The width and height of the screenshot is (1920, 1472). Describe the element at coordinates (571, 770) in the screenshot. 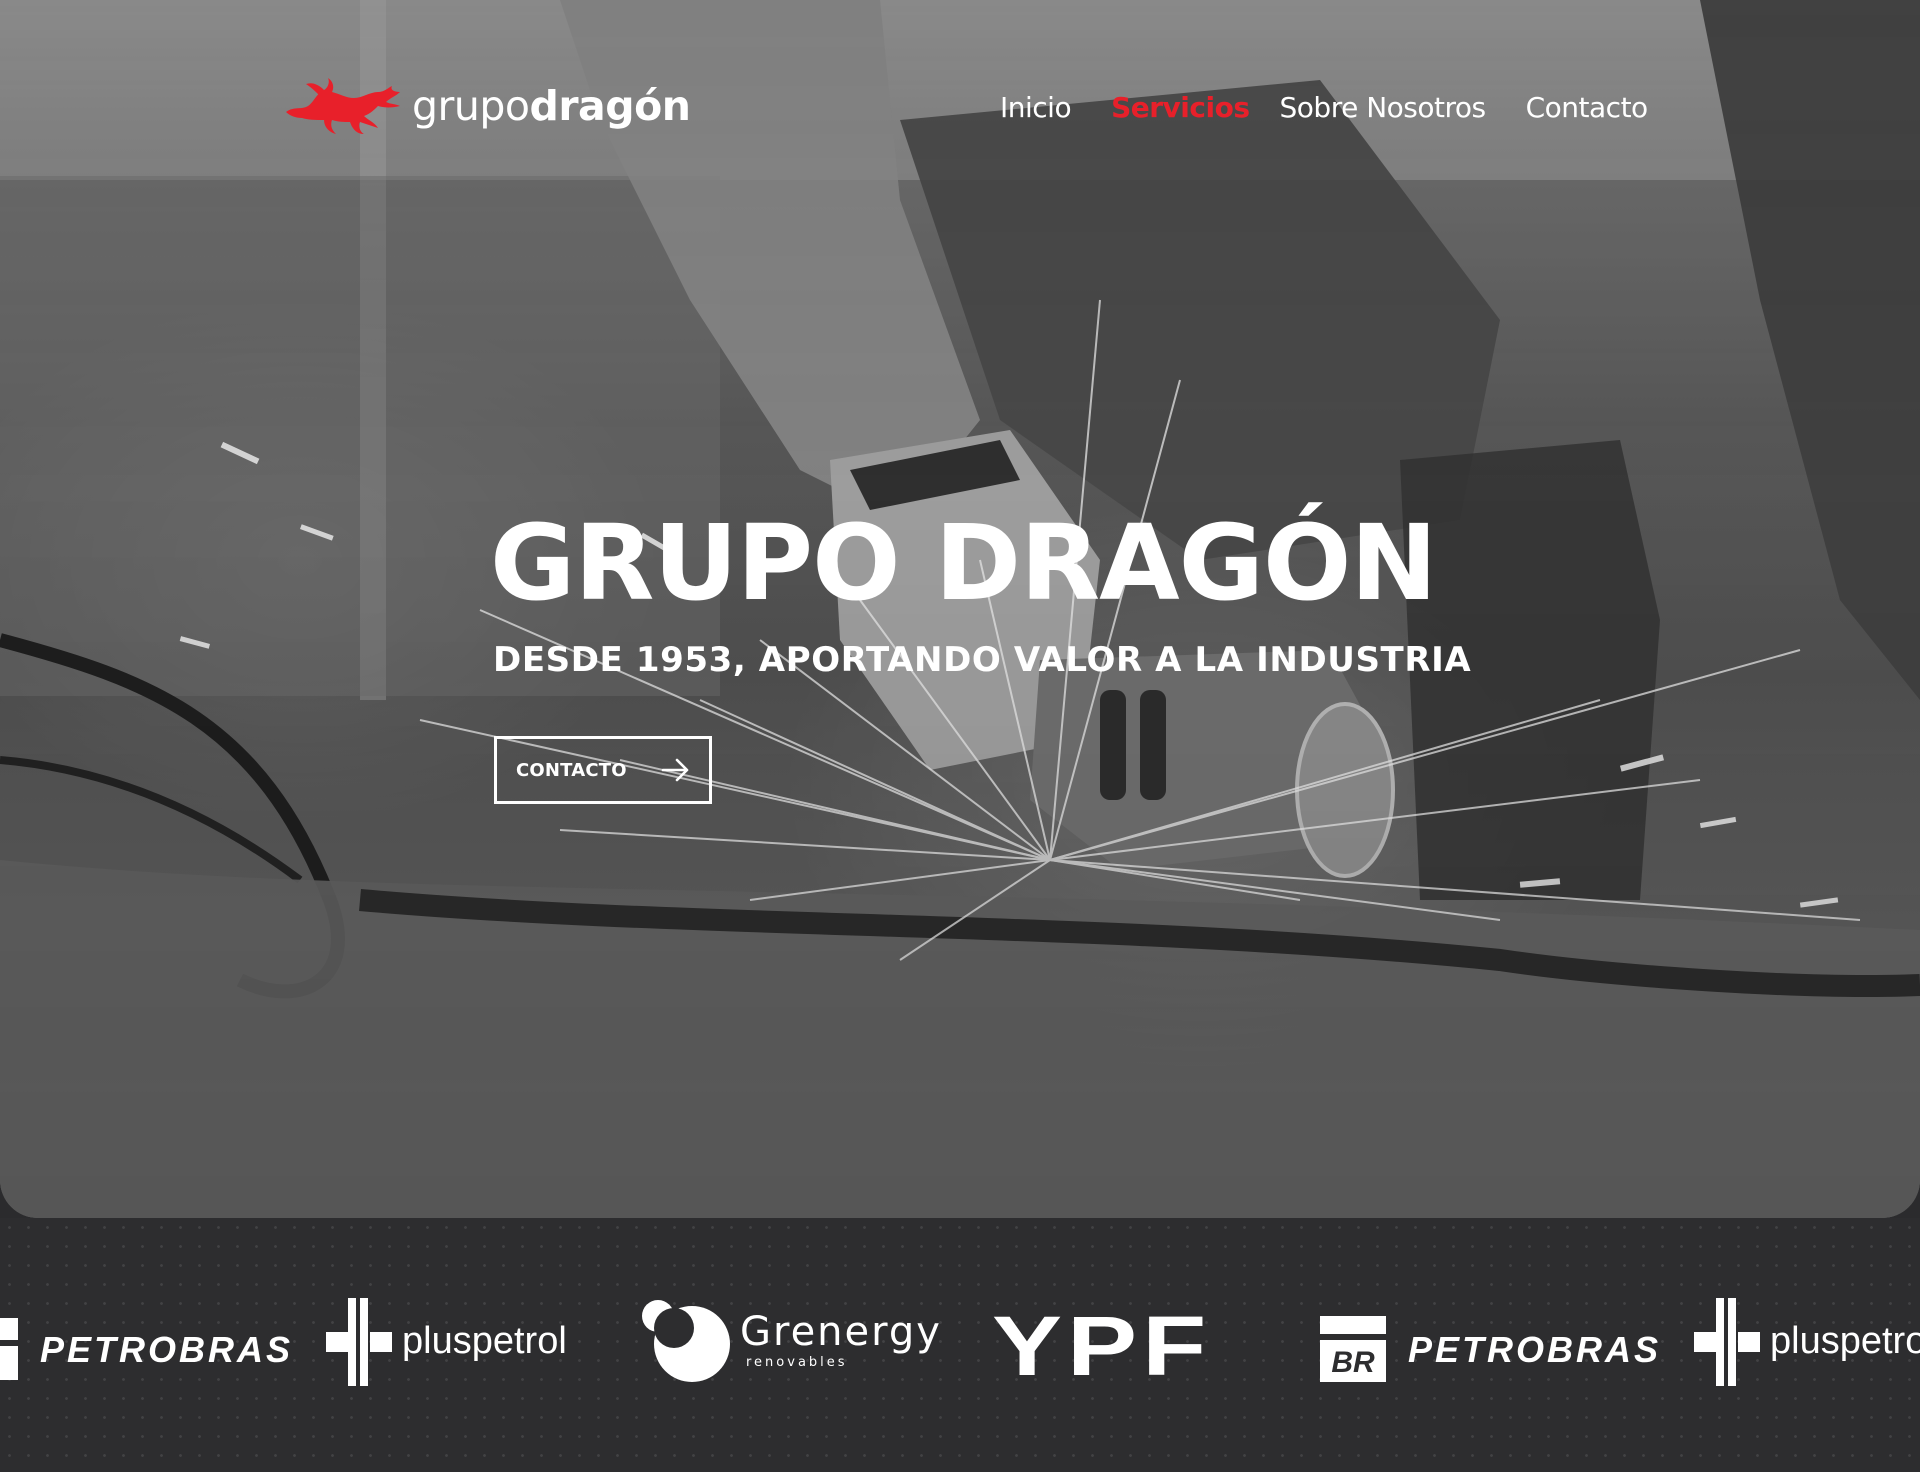

I see `contact-cta-label: CONTACTO` at that location.